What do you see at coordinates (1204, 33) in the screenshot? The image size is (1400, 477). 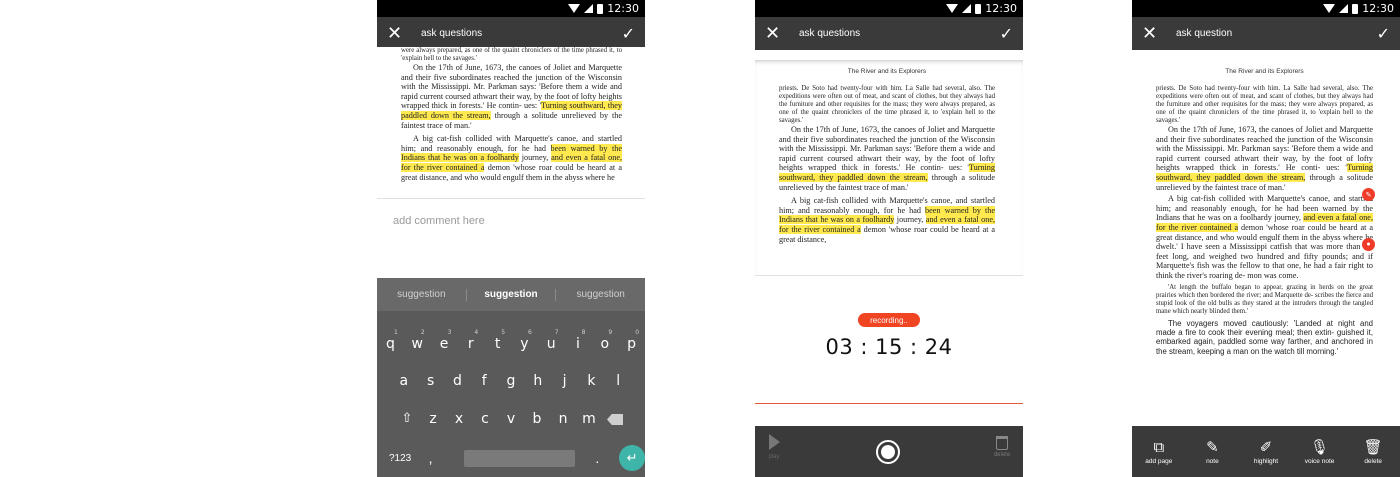 I see `app-bar-title: ask question` at bounding box center [1204, 33].